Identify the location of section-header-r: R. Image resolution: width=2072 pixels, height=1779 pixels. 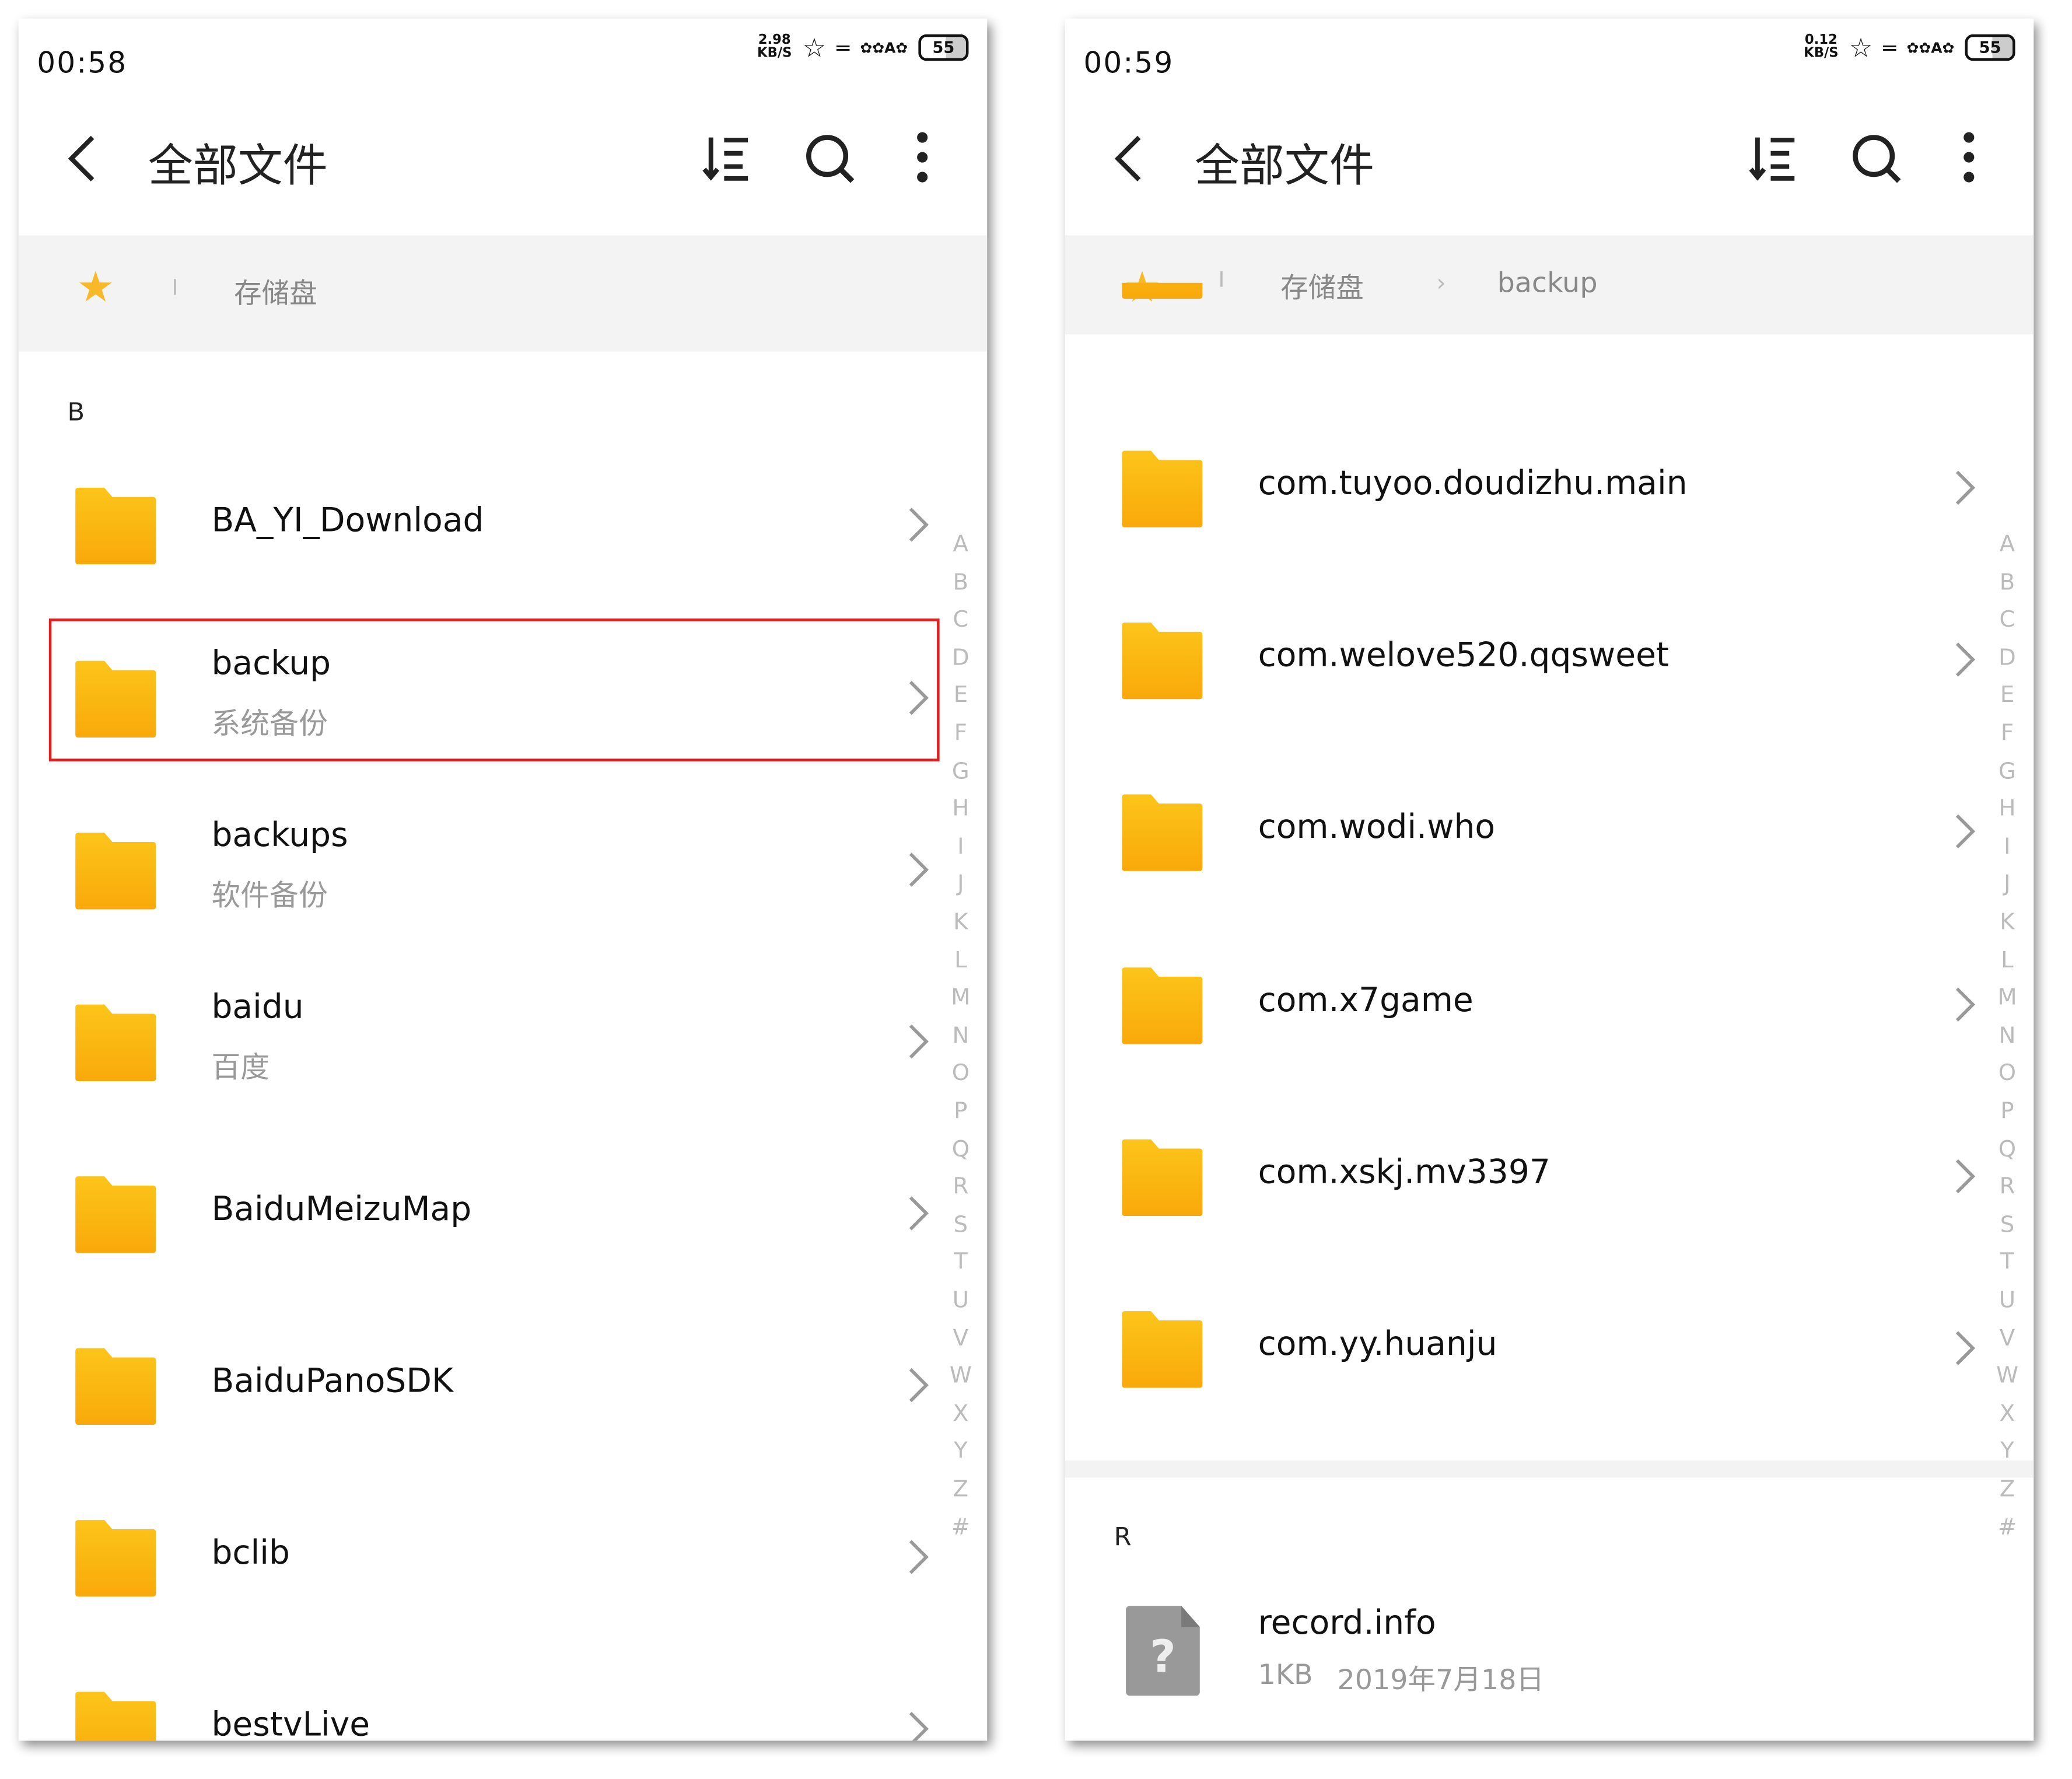
(1123, 1537).